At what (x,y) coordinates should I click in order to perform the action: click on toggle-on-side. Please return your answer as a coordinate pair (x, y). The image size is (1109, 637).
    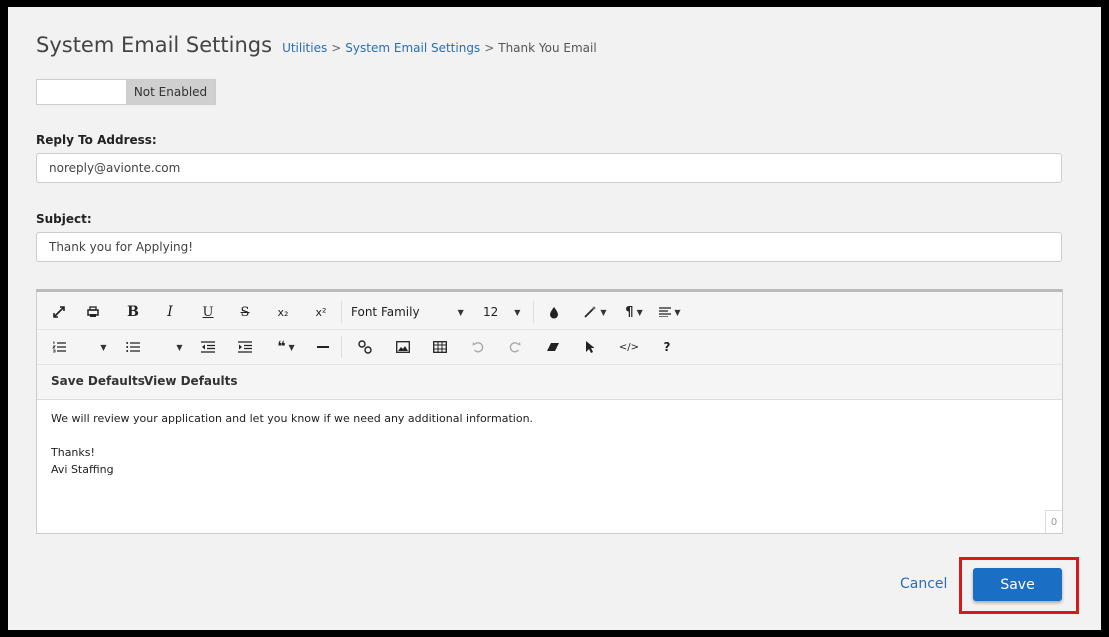
    Looking at the image, I should click on (81, 92).